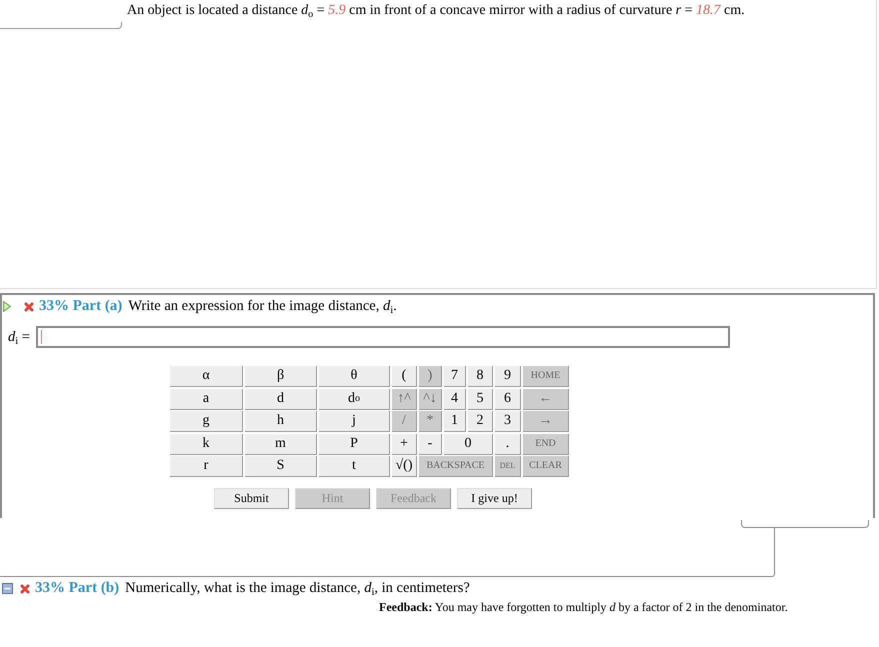  What do you see at coordinates (455, 421) in the screenshot?
I see `keypad-key: 1` at bounding box center [455, 421].